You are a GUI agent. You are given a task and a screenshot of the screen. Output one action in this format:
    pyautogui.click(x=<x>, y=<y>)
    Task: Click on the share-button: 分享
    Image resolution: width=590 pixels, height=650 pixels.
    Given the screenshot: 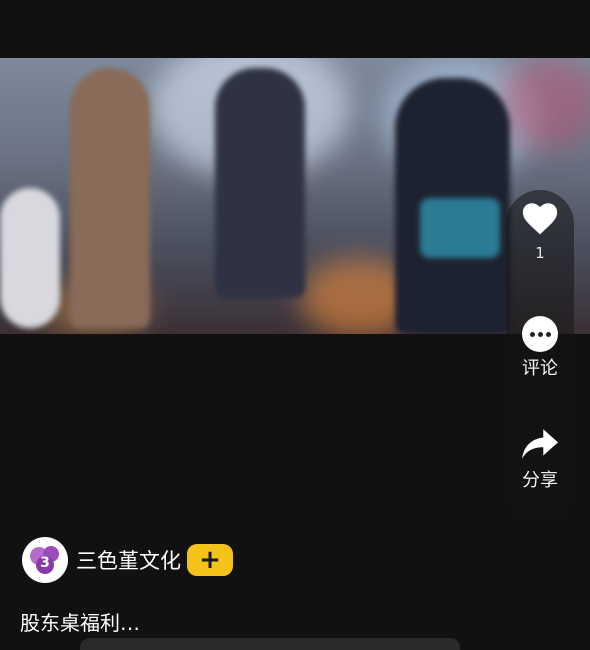 What is the action you would take?
    pyautogui.click(x=540, y=459)
    